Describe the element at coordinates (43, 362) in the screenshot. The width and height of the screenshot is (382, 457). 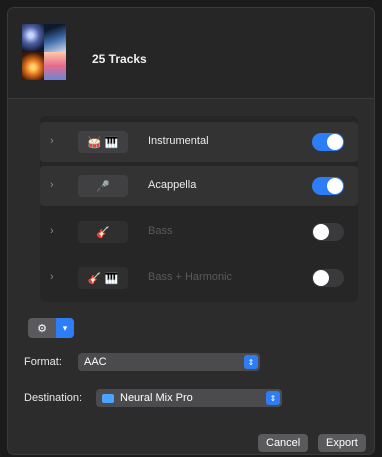
I see `format-label: Format:` at that location.